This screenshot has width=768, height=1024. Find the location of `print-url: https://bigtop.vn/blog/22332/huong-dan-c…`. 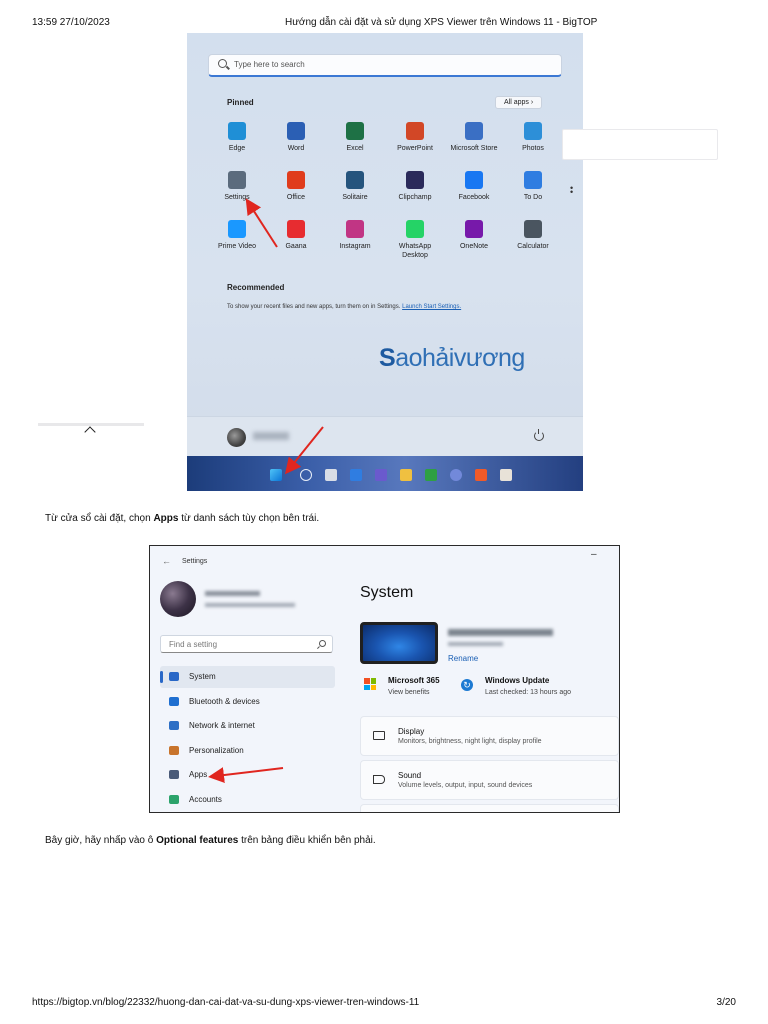

print-url: https://bigtop.vn/blog/22332/huong-dan-c… is located at coordinates (226, 1002).